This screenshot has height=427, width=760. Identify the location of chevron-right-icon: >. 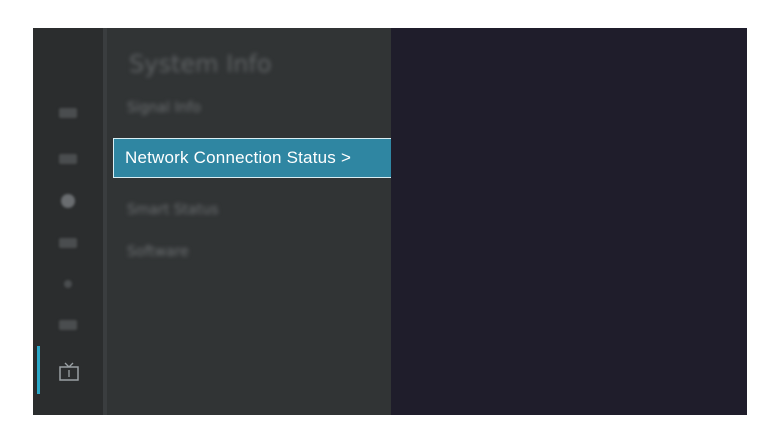
(346, 157).